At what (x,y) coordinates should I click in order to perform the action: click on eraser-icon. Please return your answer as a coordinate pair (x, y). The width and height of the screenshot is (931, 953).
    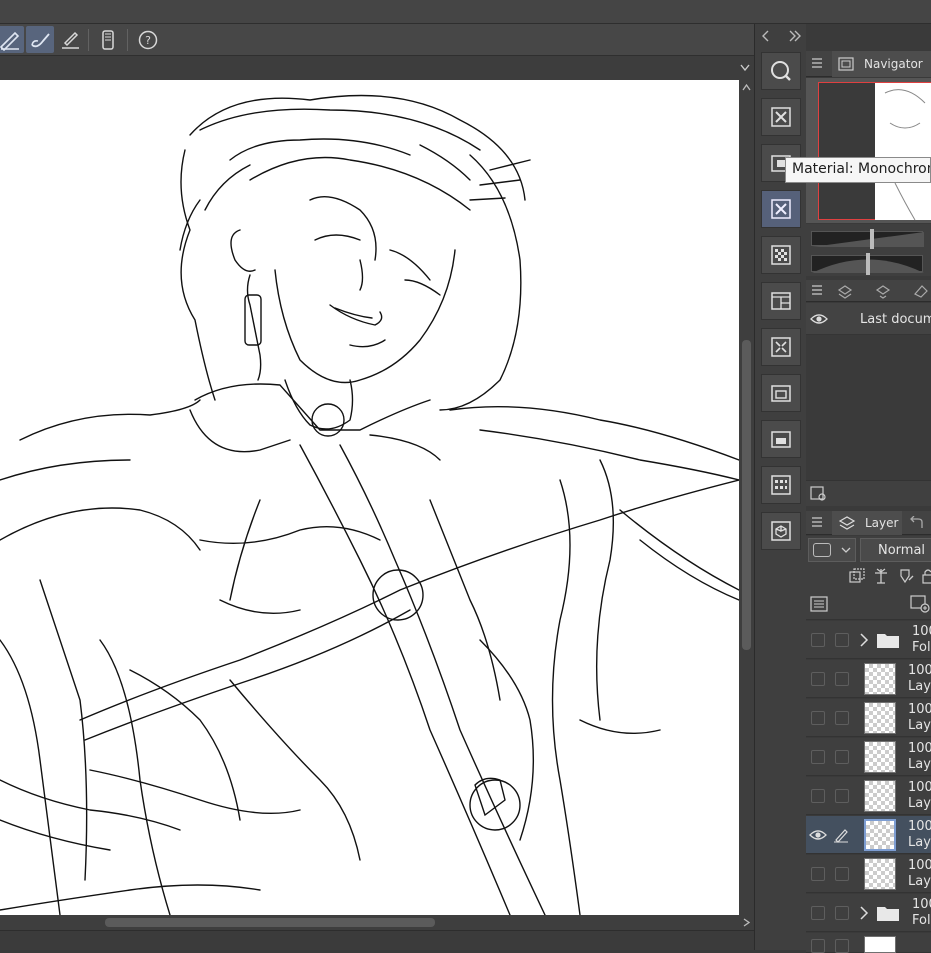
    Looking at the image, I should click on (921, 291).